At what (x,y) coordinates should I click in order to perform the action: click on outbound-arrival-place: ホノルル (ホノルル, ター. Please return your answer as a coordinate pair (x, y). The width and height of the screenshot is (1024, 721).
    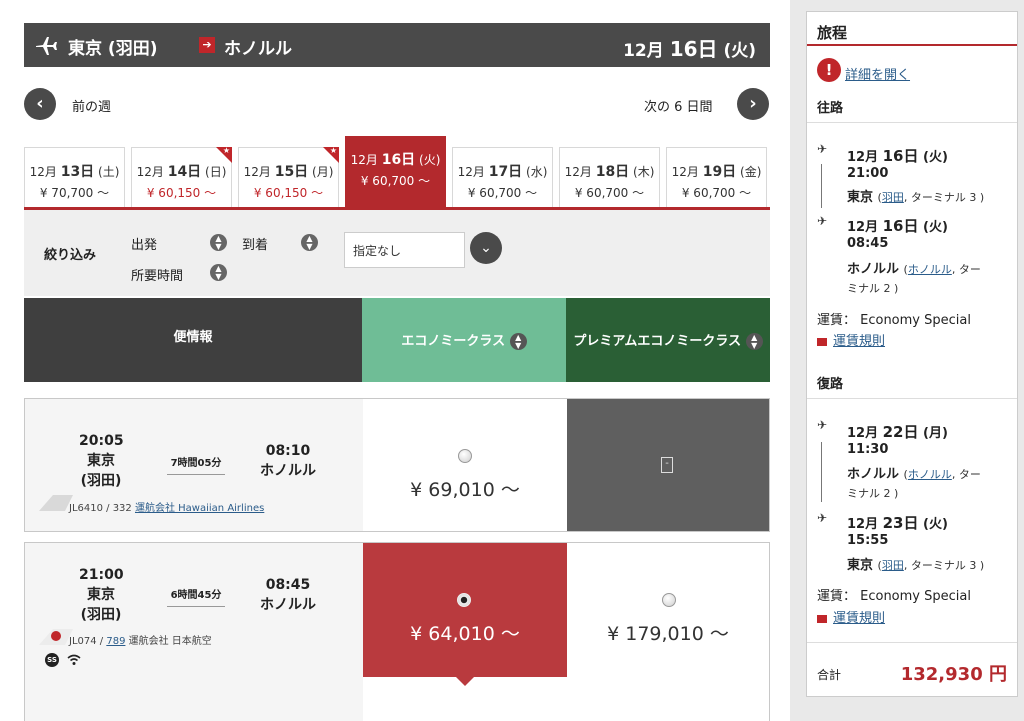
    Looking at the image, I should click on (914, 269).